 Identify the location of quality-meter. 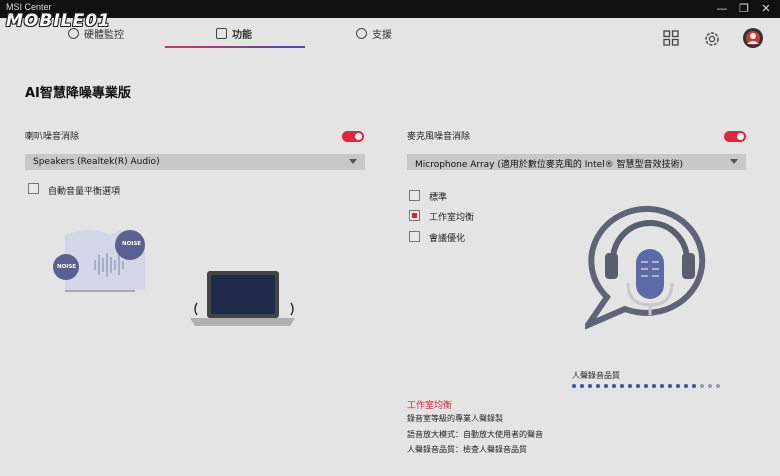
(646, 386).